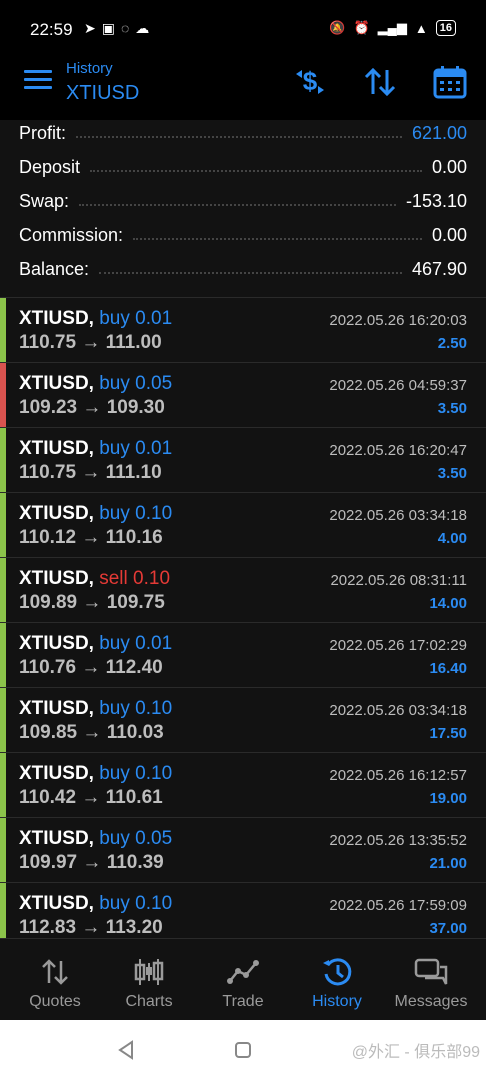 The image size is (486, 1080). I want to click on app-header: History XTIUSD $, so click(243, 89).